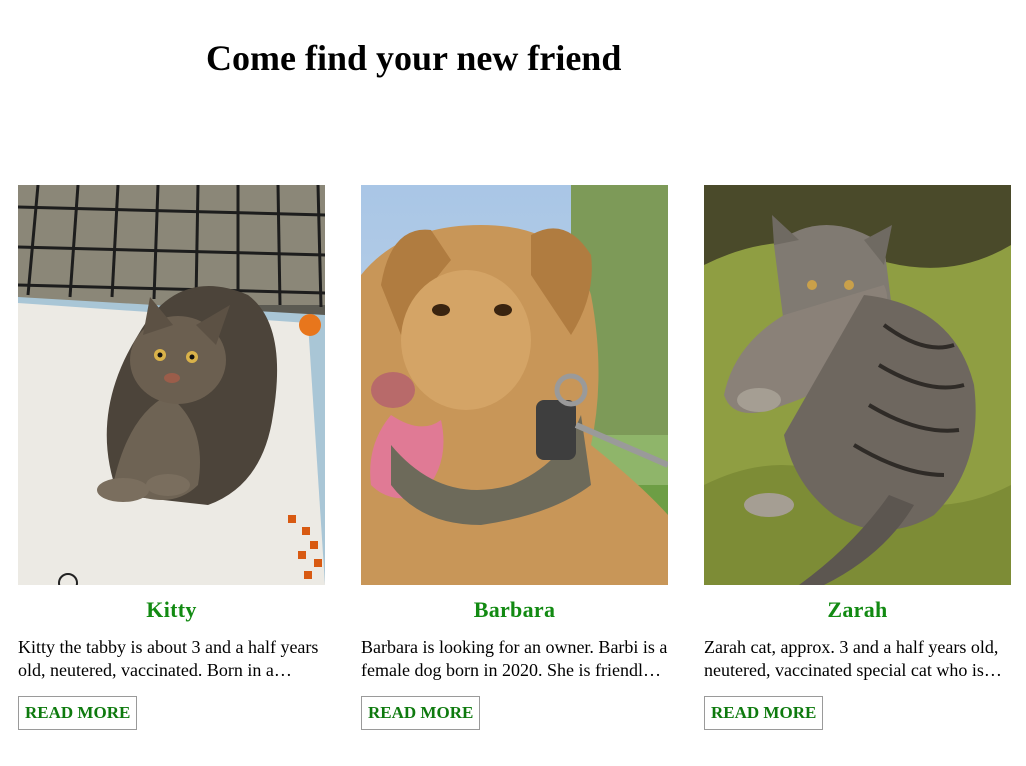 The image size is (1026, 766). I want to click on pet-name: Barbara, so click(514, 609).